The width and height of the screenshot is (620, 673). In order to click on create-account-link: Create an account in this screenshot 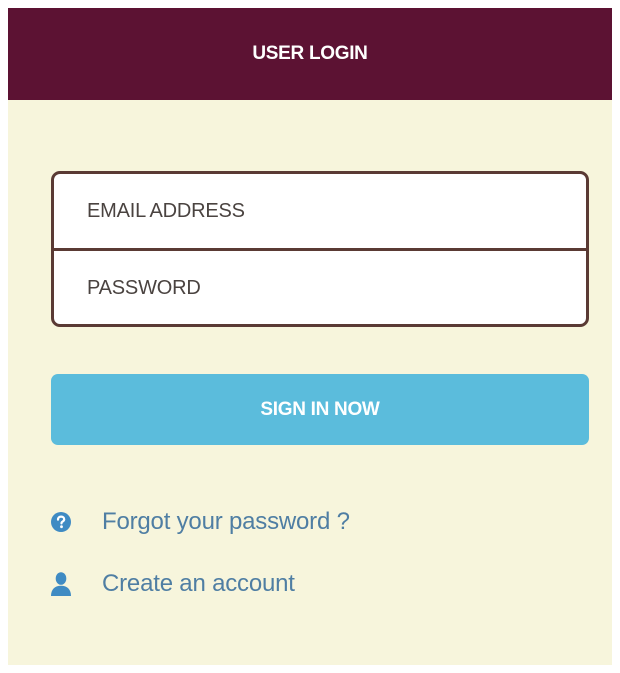, I will do `click(172, 584)`.